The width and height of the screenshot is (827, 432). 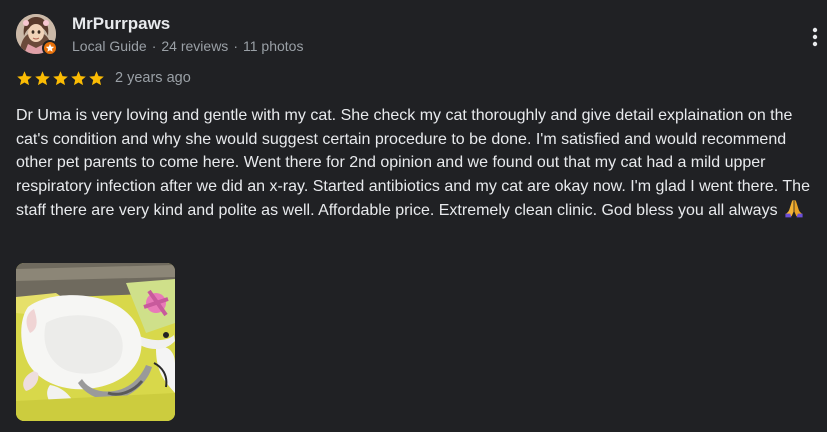 I want to click on more-options-button, so click(x=813, y=37).